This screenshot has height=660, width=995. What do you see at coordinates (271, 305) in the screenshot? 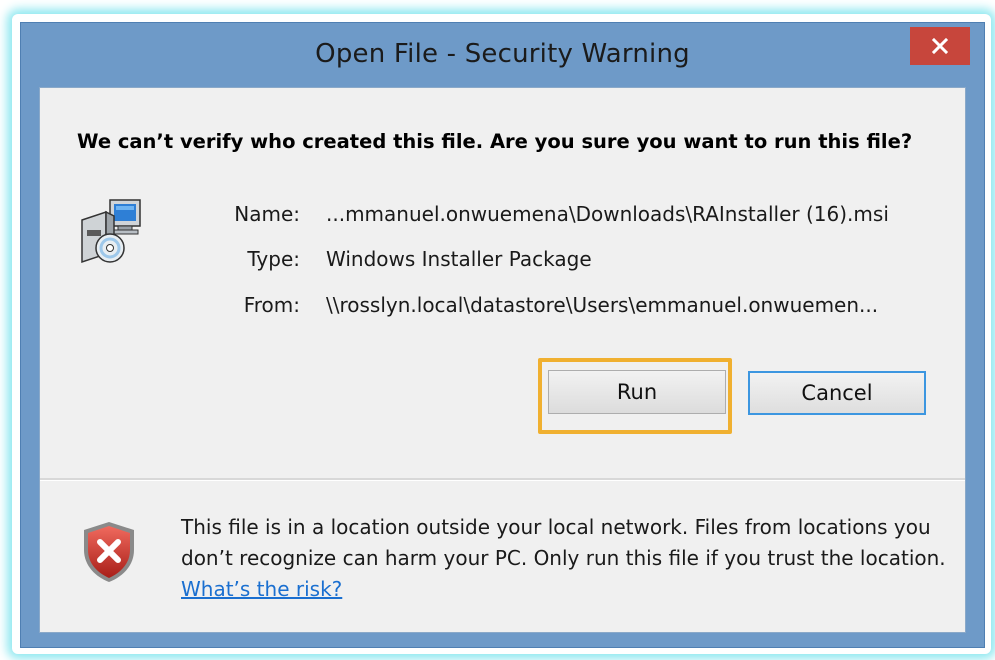
I see `detail-label-from: From:` at bounding box center [271, 305].